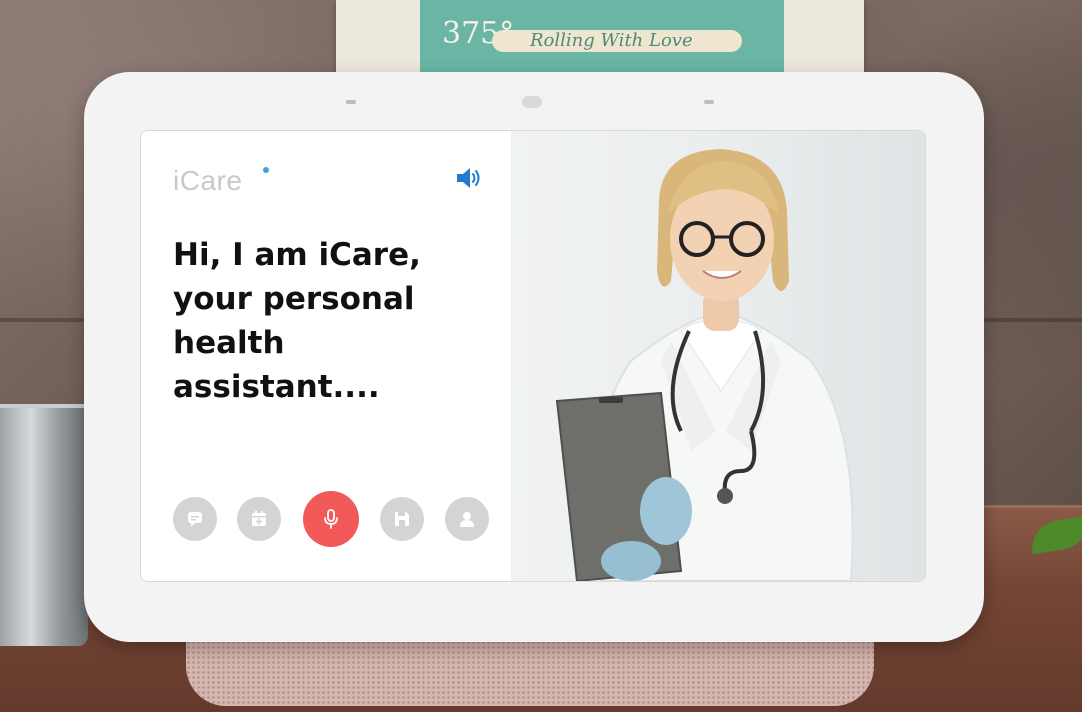 The image size is (1082, 712). I want to click on profile-button, so click(467, 519).